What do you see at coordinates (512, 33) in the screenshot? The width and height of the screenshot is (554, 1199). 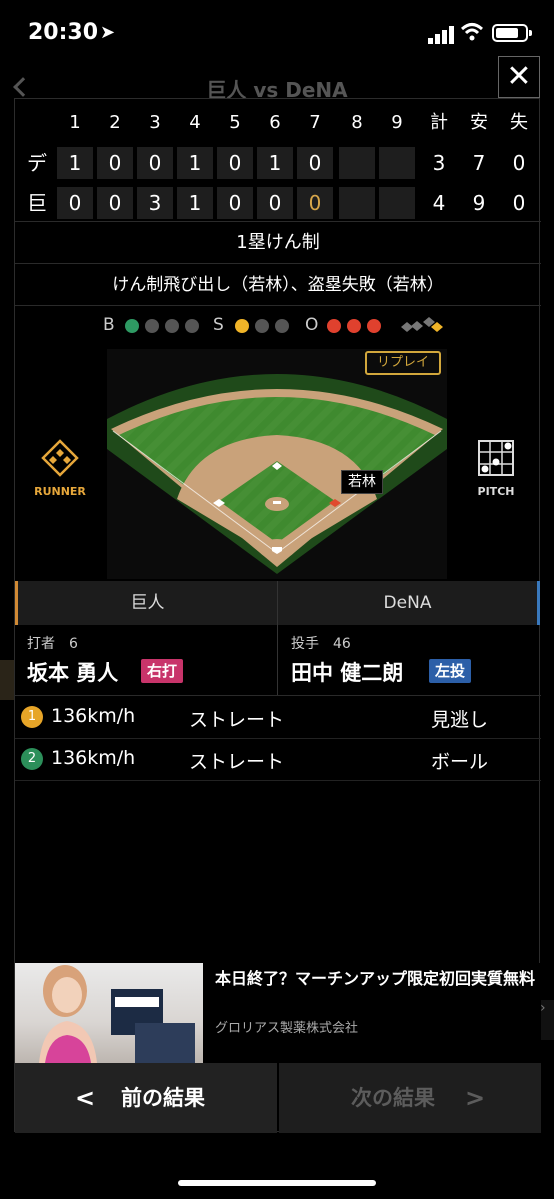 I see `battery-icon` at bounding box center [512, 33].